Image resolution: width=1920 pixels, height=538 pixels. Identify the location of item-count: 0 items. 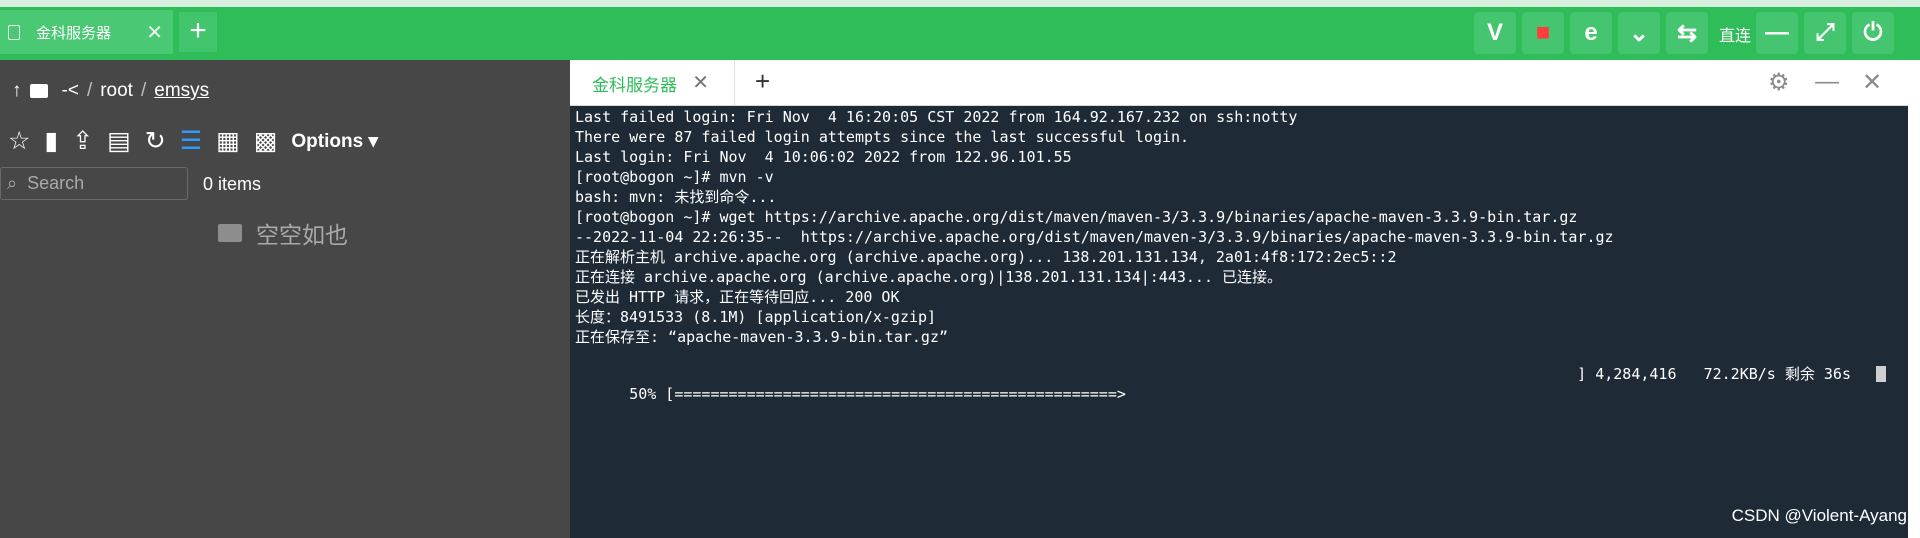
(232, 184).